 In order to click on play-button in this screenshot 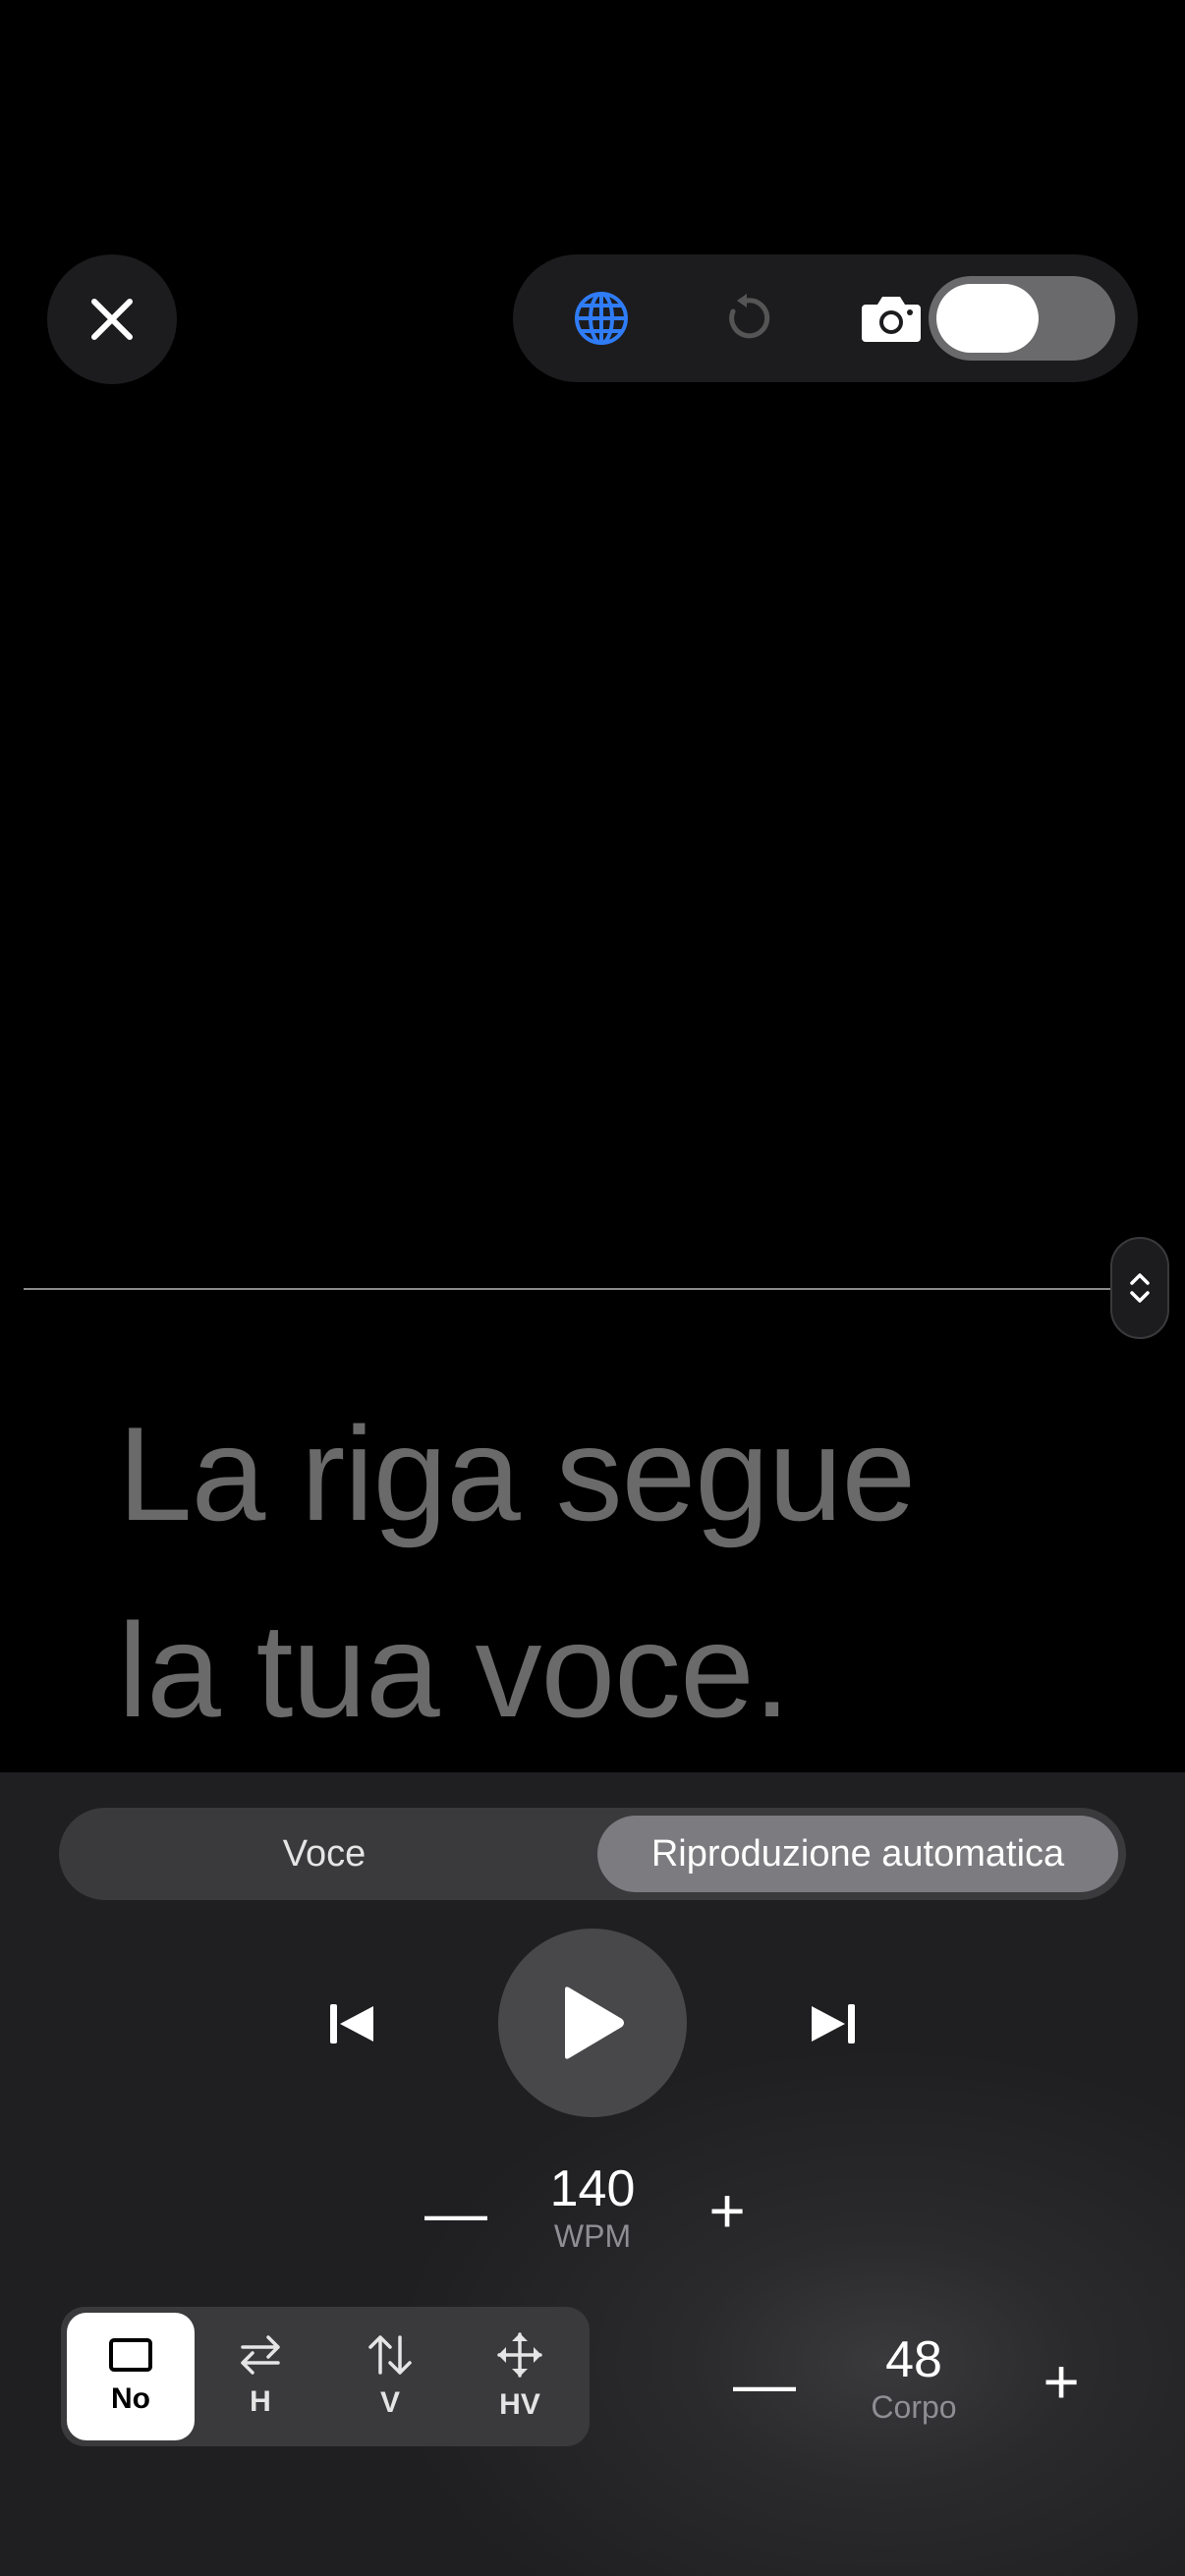, I will do `click(592, 2023)`.